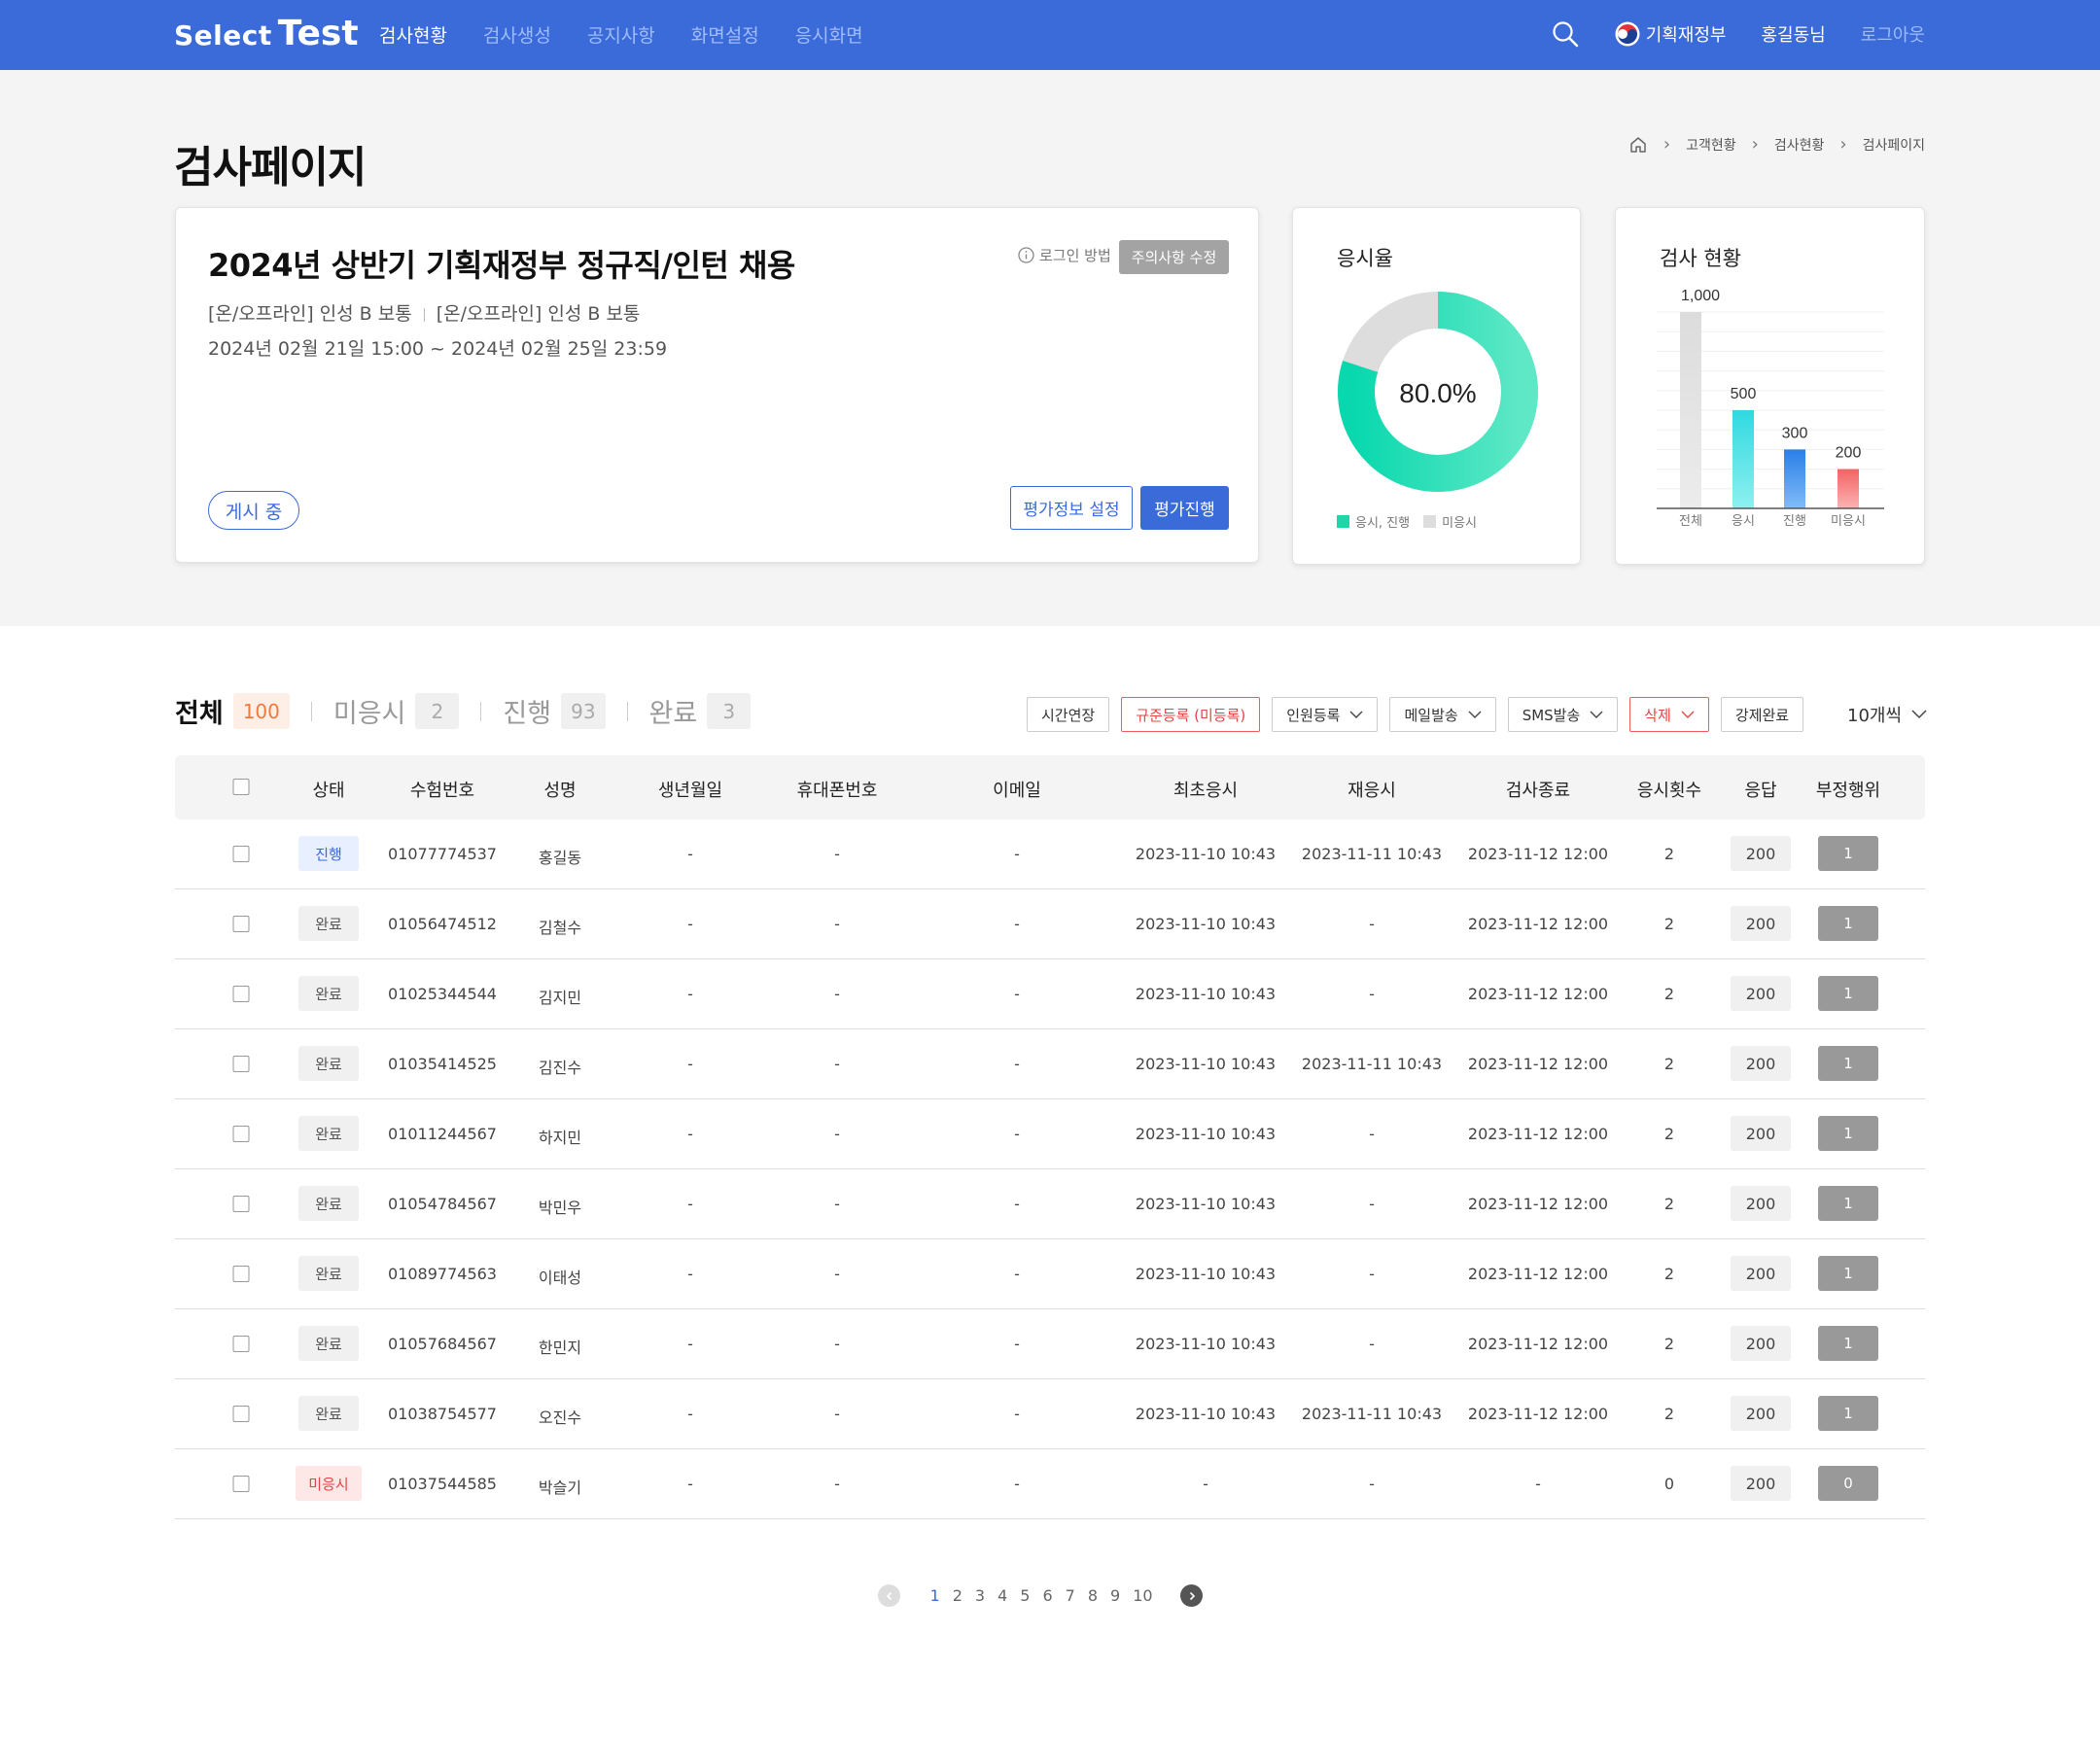 This screenshot has height=1739, width=2100. What do you see at coordinates (1115, 1595) in the screenshot?
I see `page-number: 9` at bounding box center [1115, 1595].